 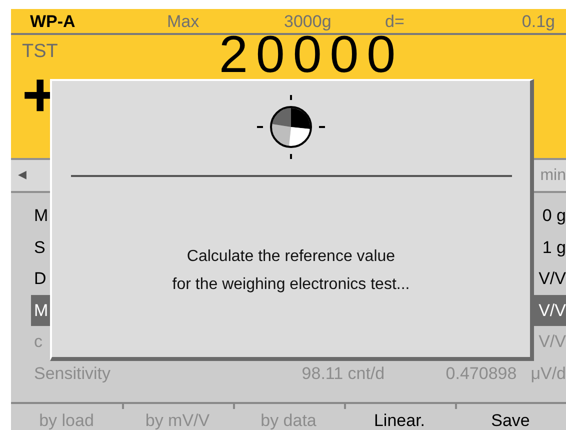 What do you see at coordinates (548, 373) in the screenshot?
I see `row-unit: μV/d` at bounding box center [548, 373].